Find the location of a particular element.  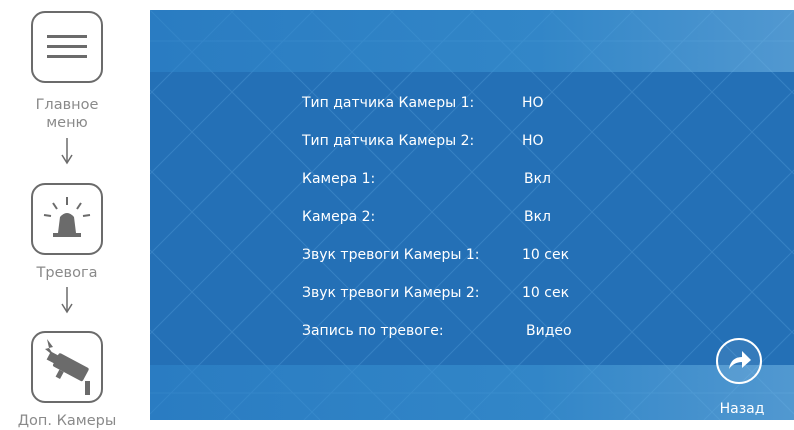

header-band is located at coordinates (472, 41).